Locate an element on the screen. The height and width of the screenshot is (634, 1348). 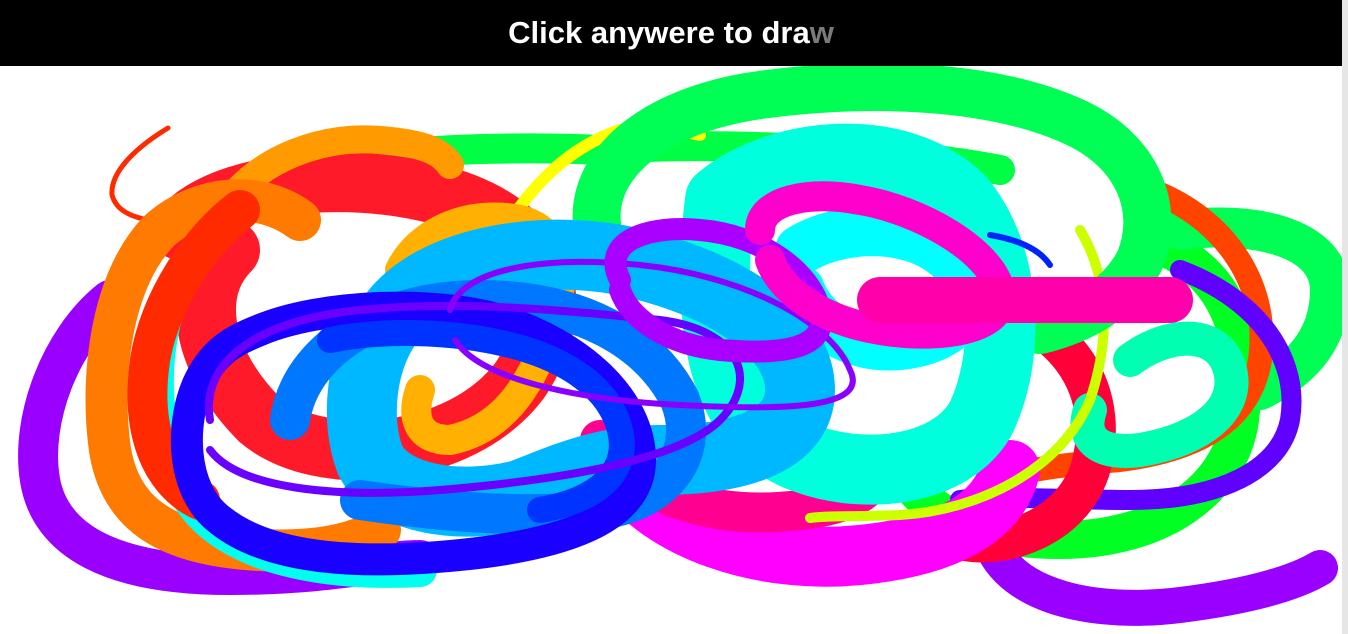
title-tail: w is located at coordinates (821, 32).